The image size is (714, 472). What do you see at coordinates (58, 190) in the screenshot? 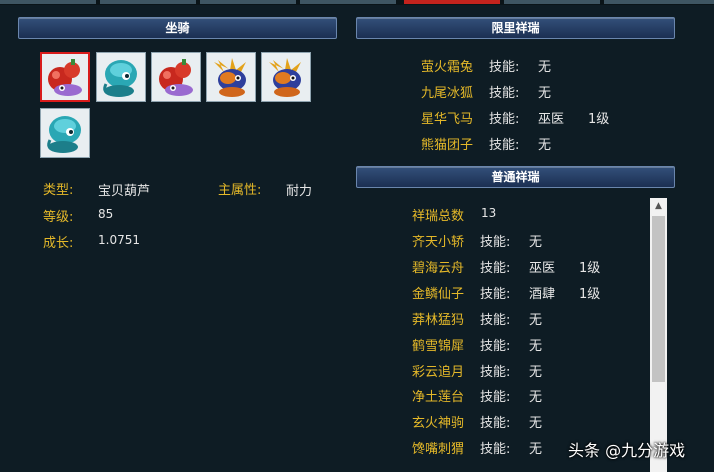
I see `type-label: 类型:` at bounding box center [58, 190].